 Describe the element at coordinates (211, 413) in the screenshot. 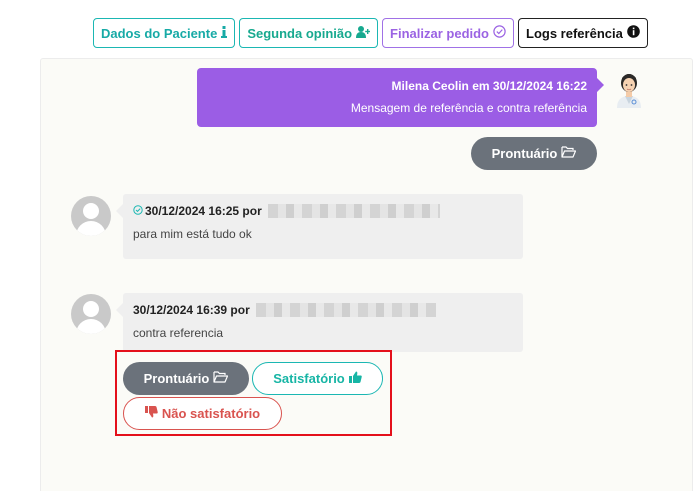

I see `not-satisfied-label: Não satisfatório` at that location.